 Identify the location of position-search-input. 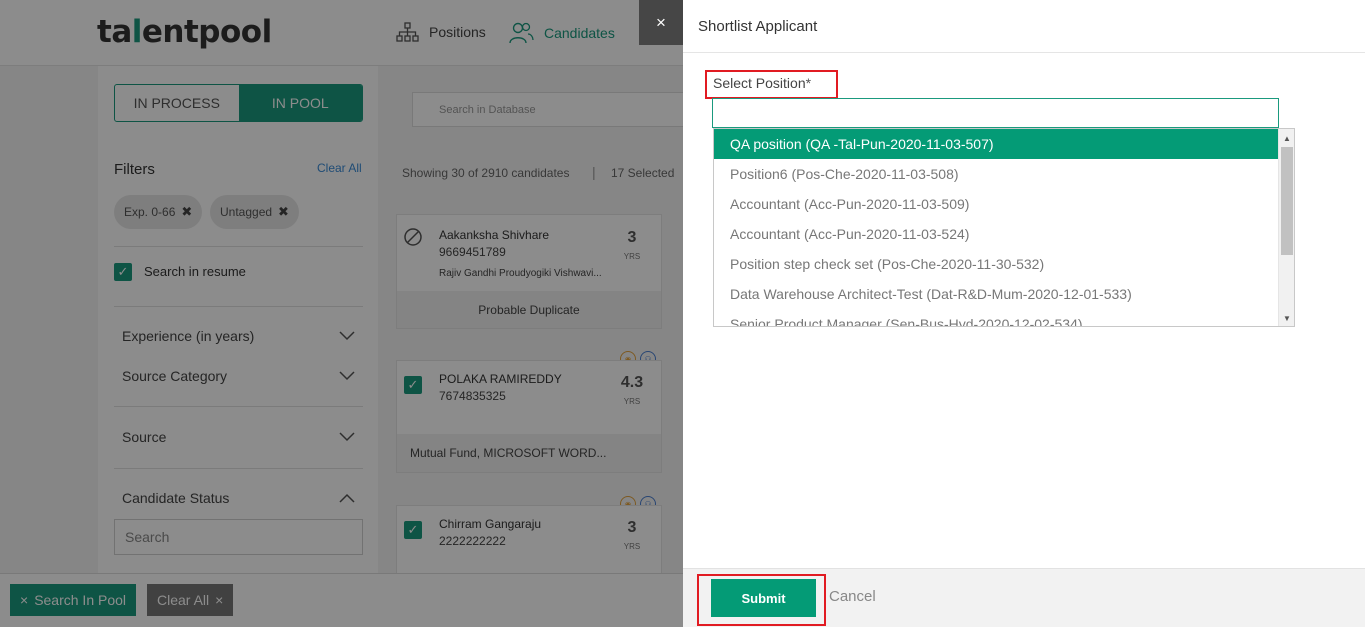
(995, 113).